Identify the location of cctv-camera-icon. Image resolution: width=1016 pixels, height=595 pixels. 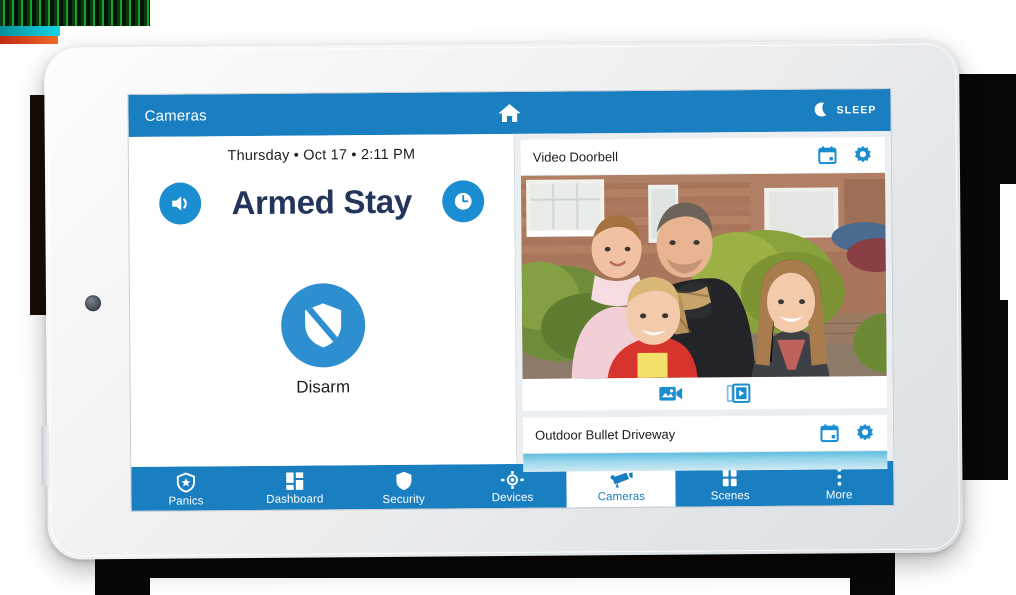
(621, 478).